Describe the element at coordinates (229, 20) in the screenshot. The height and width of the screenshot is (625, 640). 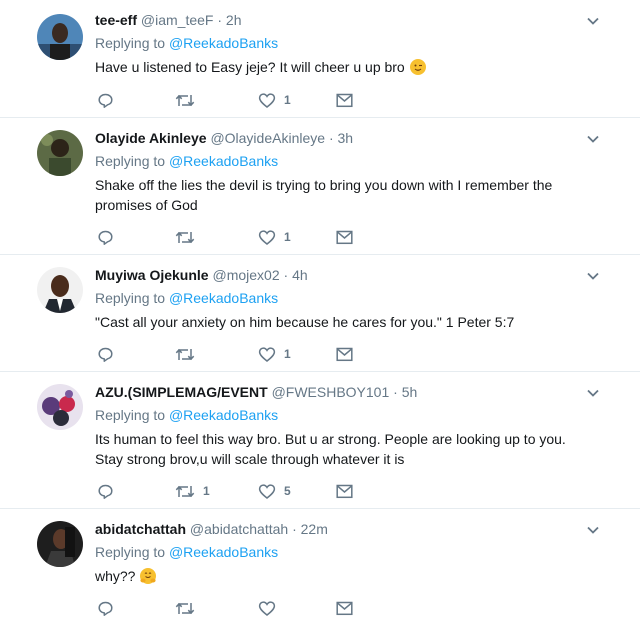
I see `timestamp: · 2h` at that location.